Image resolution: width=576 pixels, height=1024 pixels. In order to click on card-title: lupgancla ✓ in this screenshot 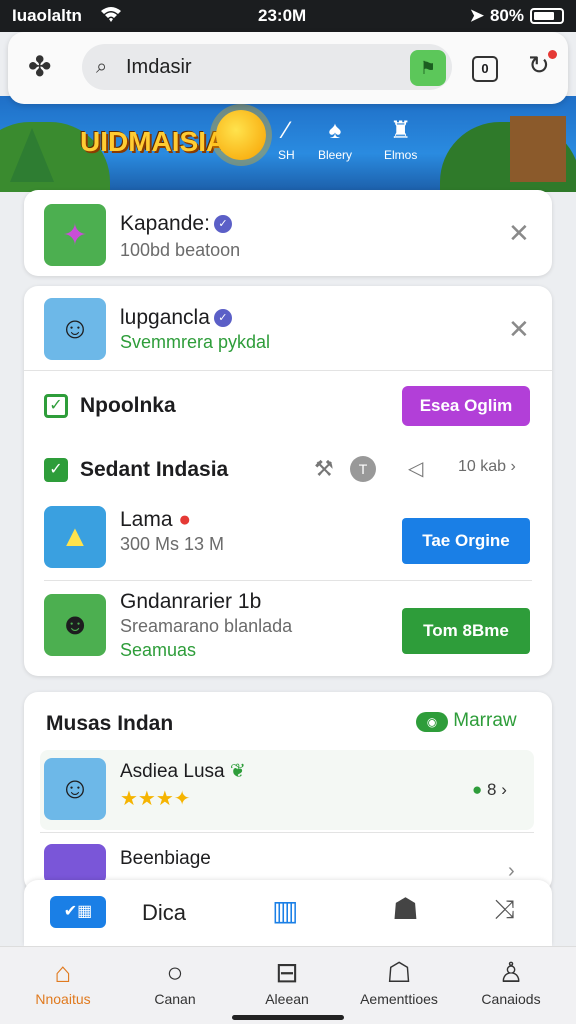, I will do `click(176, 318)`.